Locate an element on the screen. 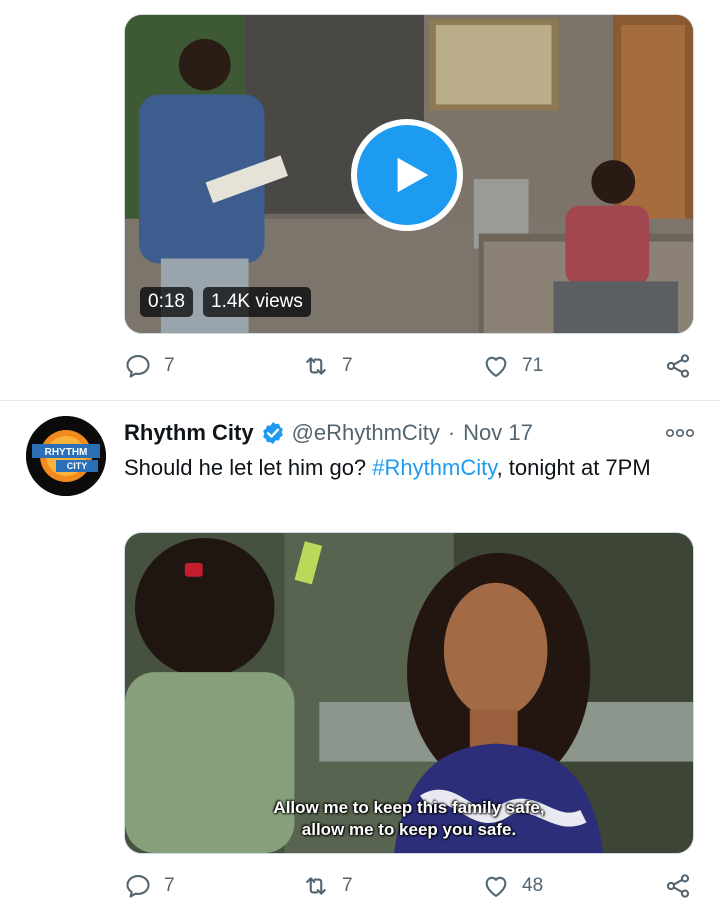 This screenshot has height=906, width=720. tweet-actions-2: 7 7 48 is located at coordinates (410, 886).